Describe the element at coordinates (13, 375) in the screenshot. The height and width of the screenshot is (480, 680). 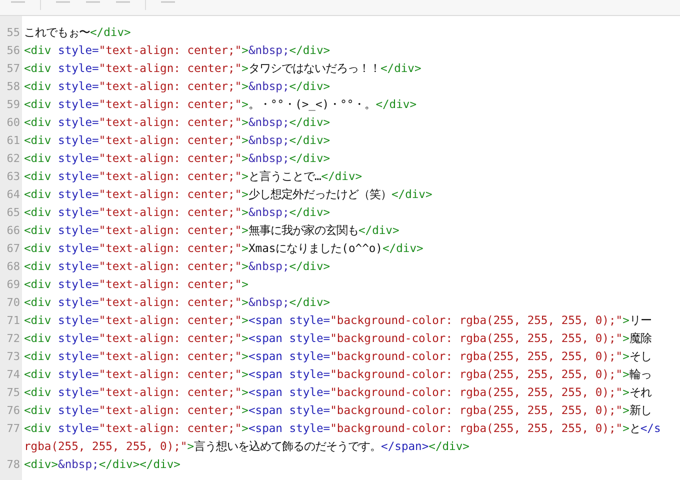
I see `line-number: 74` at that location.